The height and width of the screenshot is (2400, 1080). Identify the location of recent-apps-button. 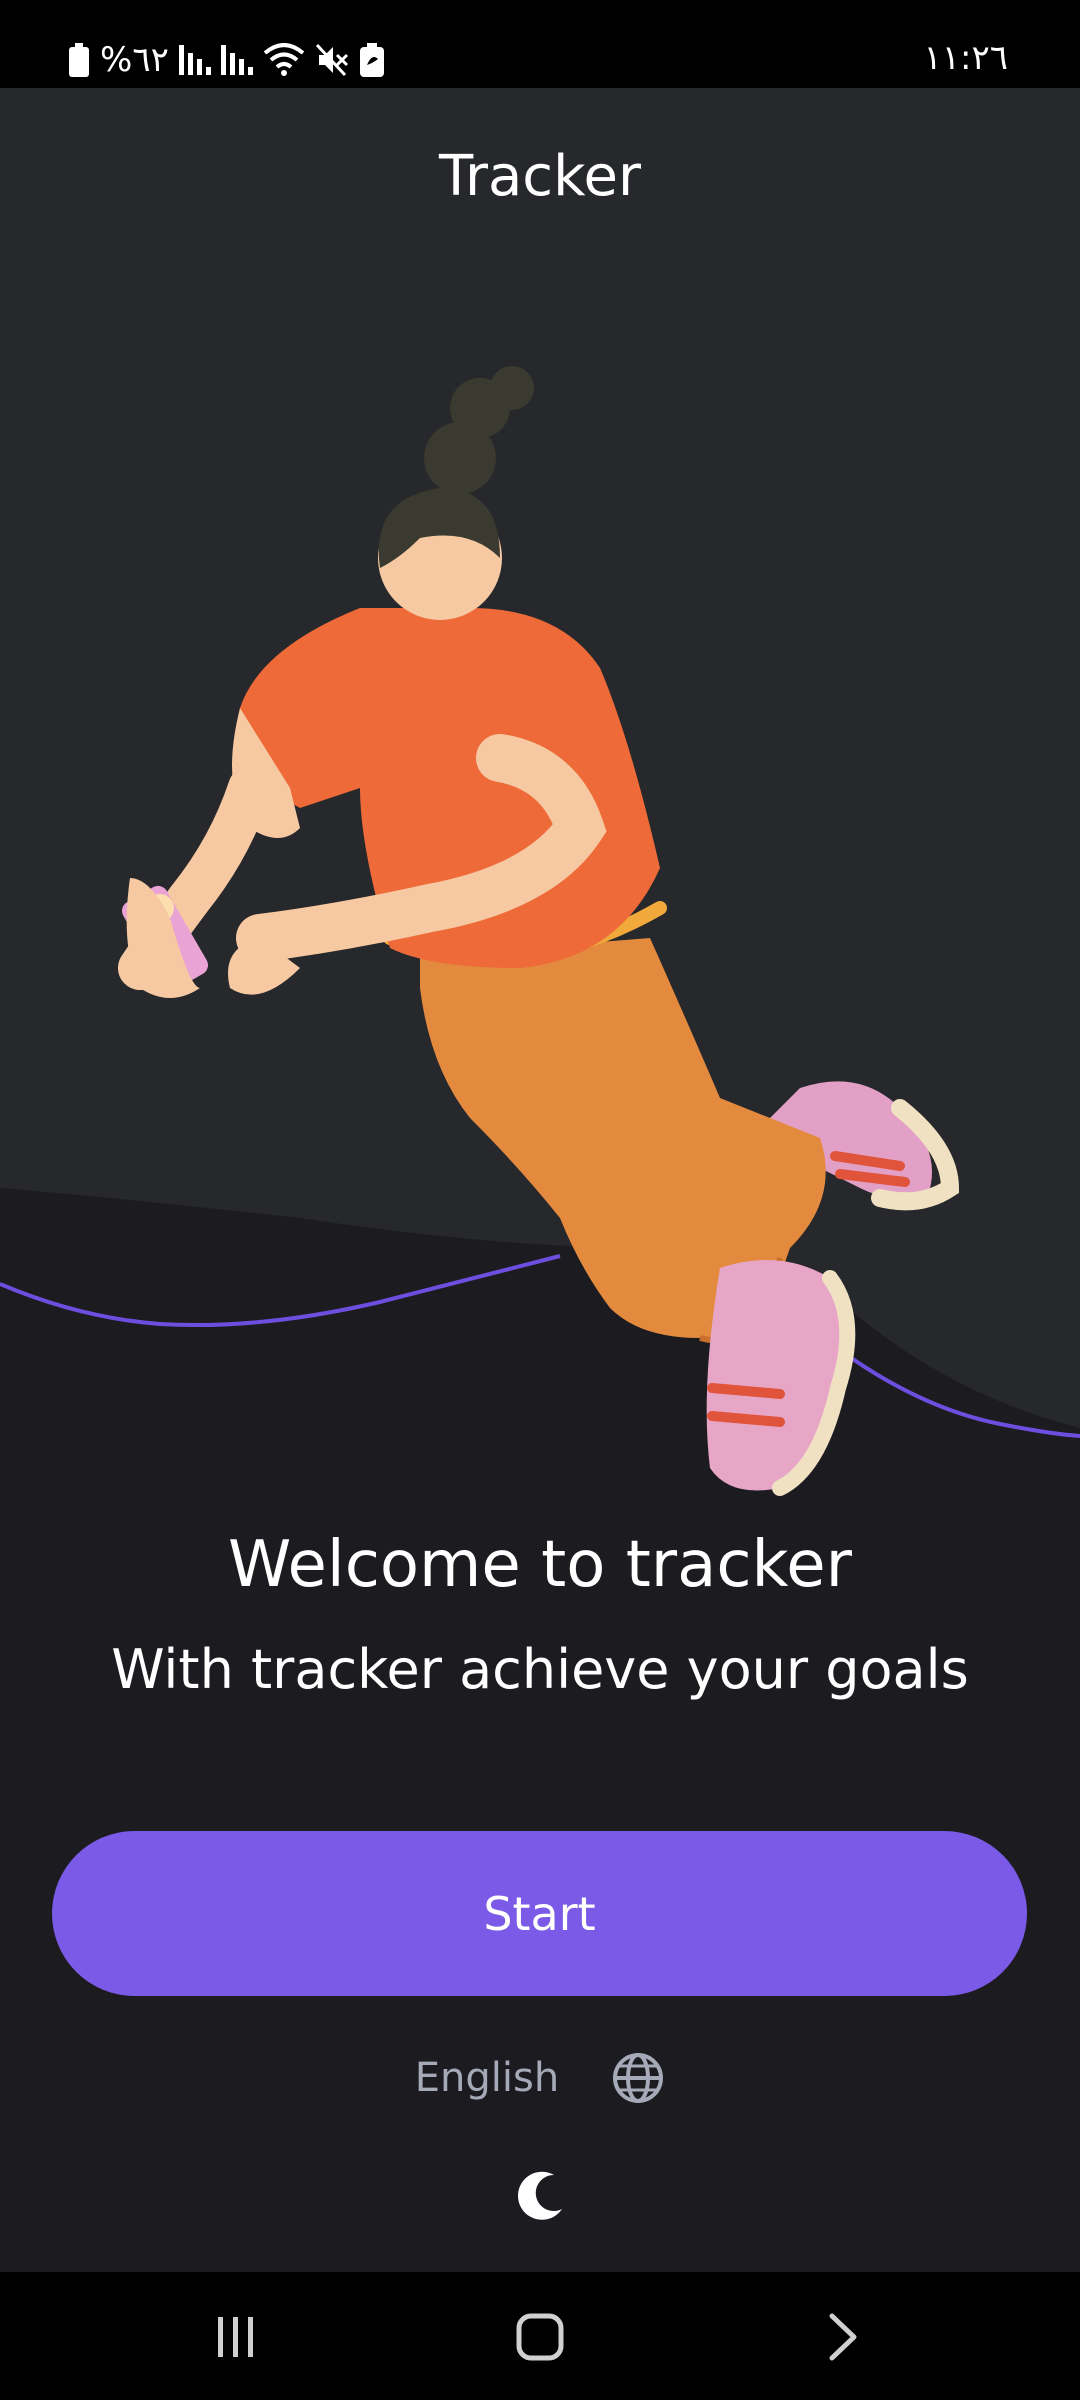
(236, 2337).